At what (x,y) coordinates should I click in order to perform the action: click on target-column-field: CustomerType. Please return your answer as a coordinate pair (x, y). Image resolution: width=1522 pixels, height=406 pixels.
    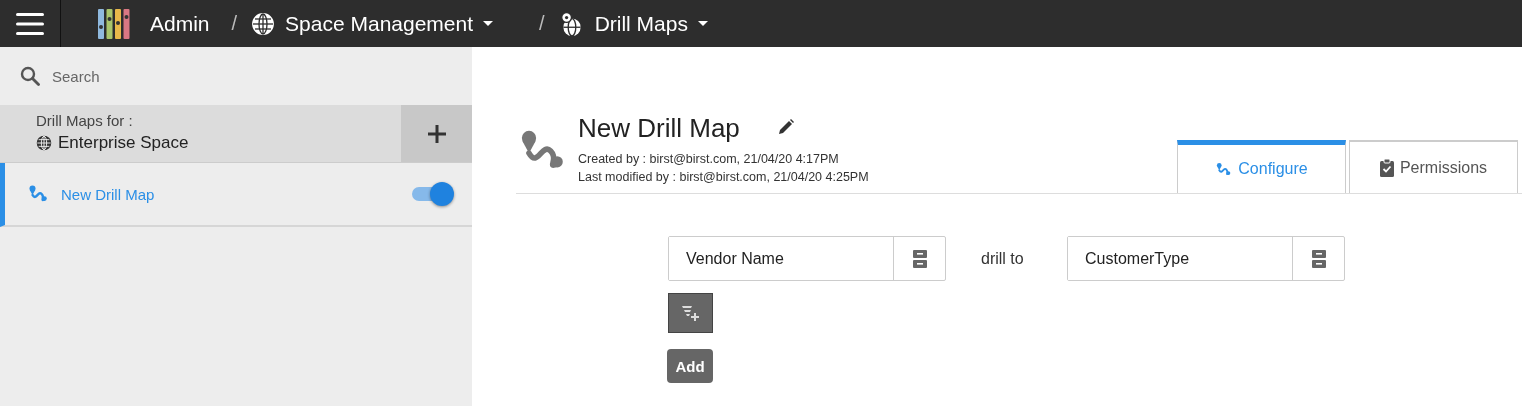
    Looking at the image, I should click on (1206, 258).